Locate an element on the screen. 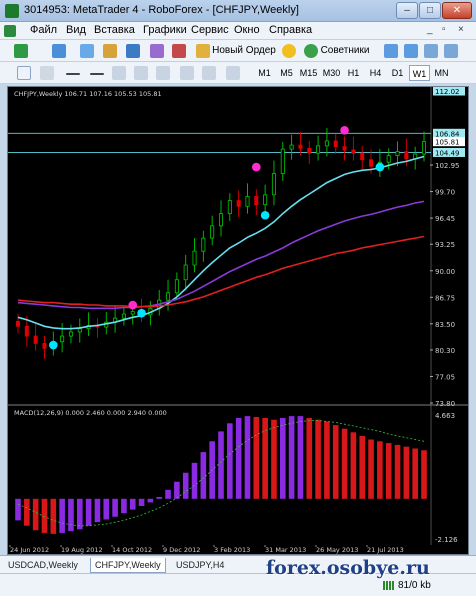  tab-usdcad-weekly: USDCAD,Weekly is located at coordinates (43, 565).